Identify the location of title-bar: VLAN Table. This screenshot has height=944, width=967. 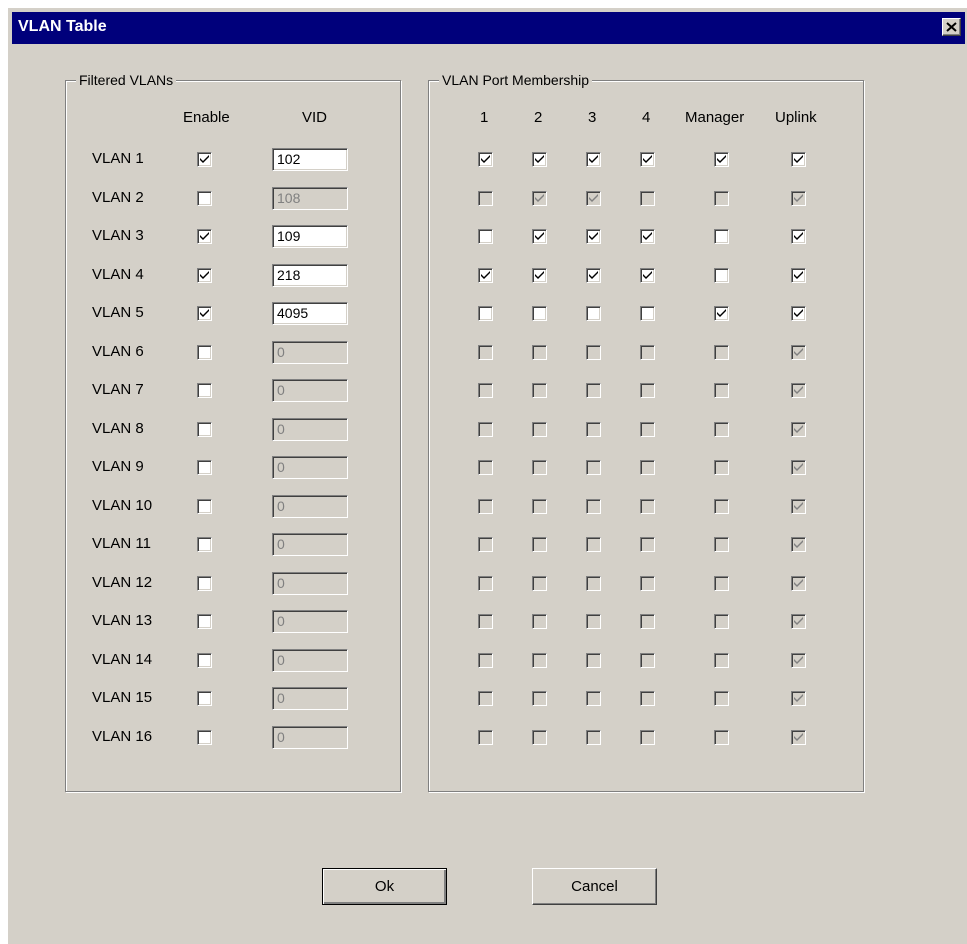
(488, 28).